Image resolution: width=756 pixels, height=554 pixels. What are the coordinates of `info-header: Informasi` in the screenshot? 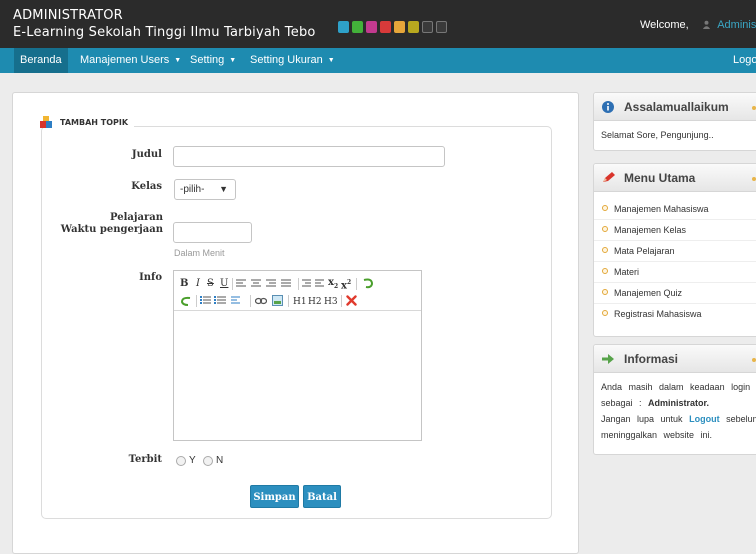 It's located at (675, 359).